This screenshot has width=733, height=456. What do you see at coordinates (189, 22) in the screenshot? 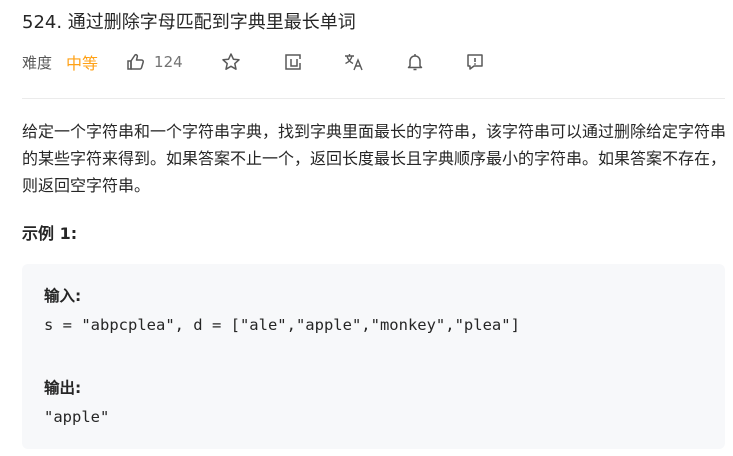
I see `problem-title: 524. 通过删除字母匹配到字典里最长单词` at bounding box center [189, 22].